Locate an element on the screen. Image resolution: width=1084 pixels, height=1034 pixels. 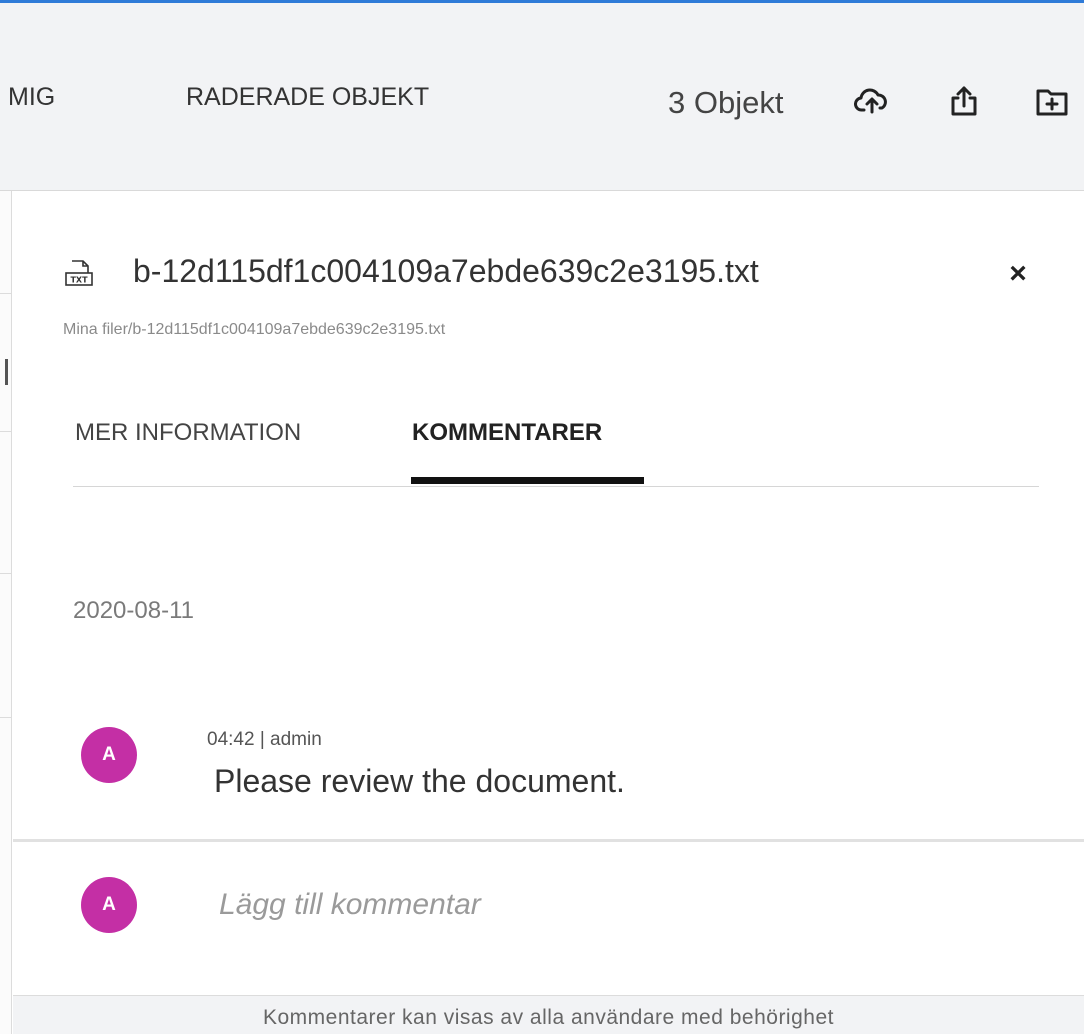
share-upload-icon is located at coordinates (964, 101).